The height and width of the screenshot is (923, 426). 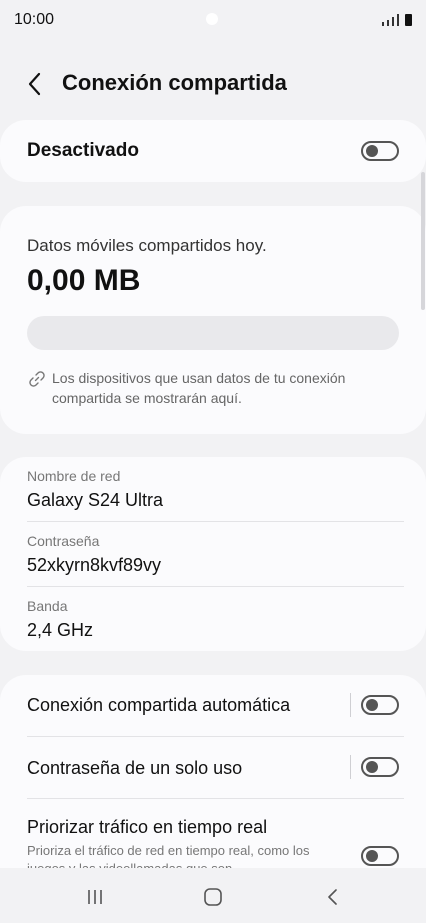 I want to click on chevron-left-icon, so click(x=34, y=84).